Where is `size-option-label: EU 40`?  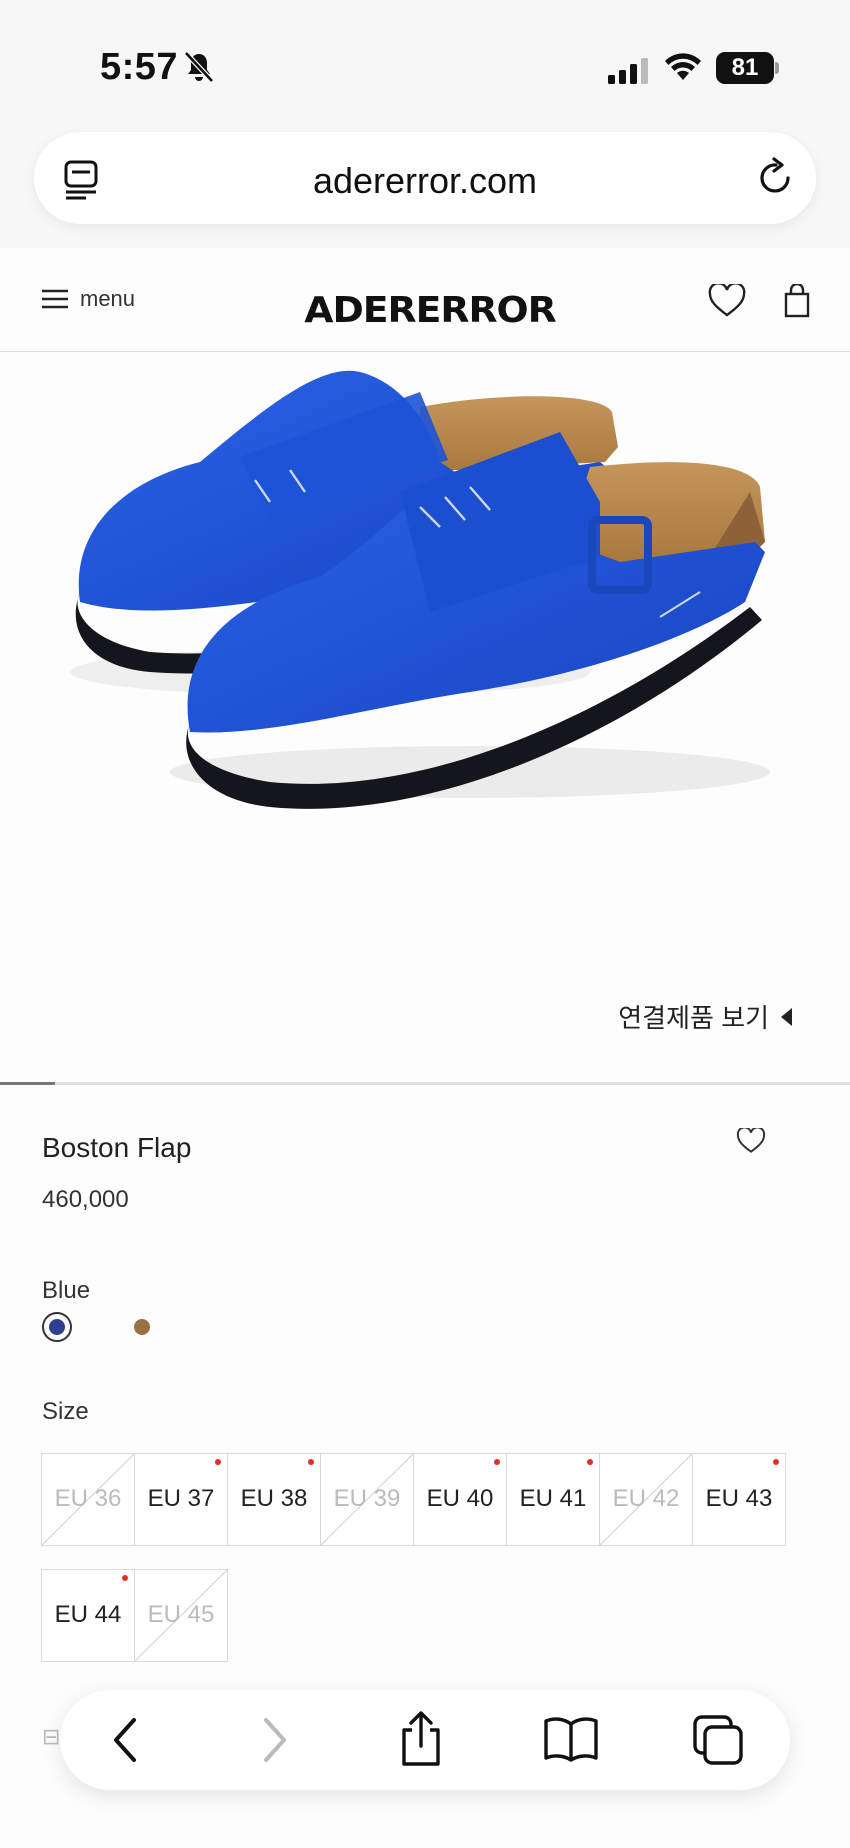 size-option-label: EU 40 is located at coordinates (460, 1498).